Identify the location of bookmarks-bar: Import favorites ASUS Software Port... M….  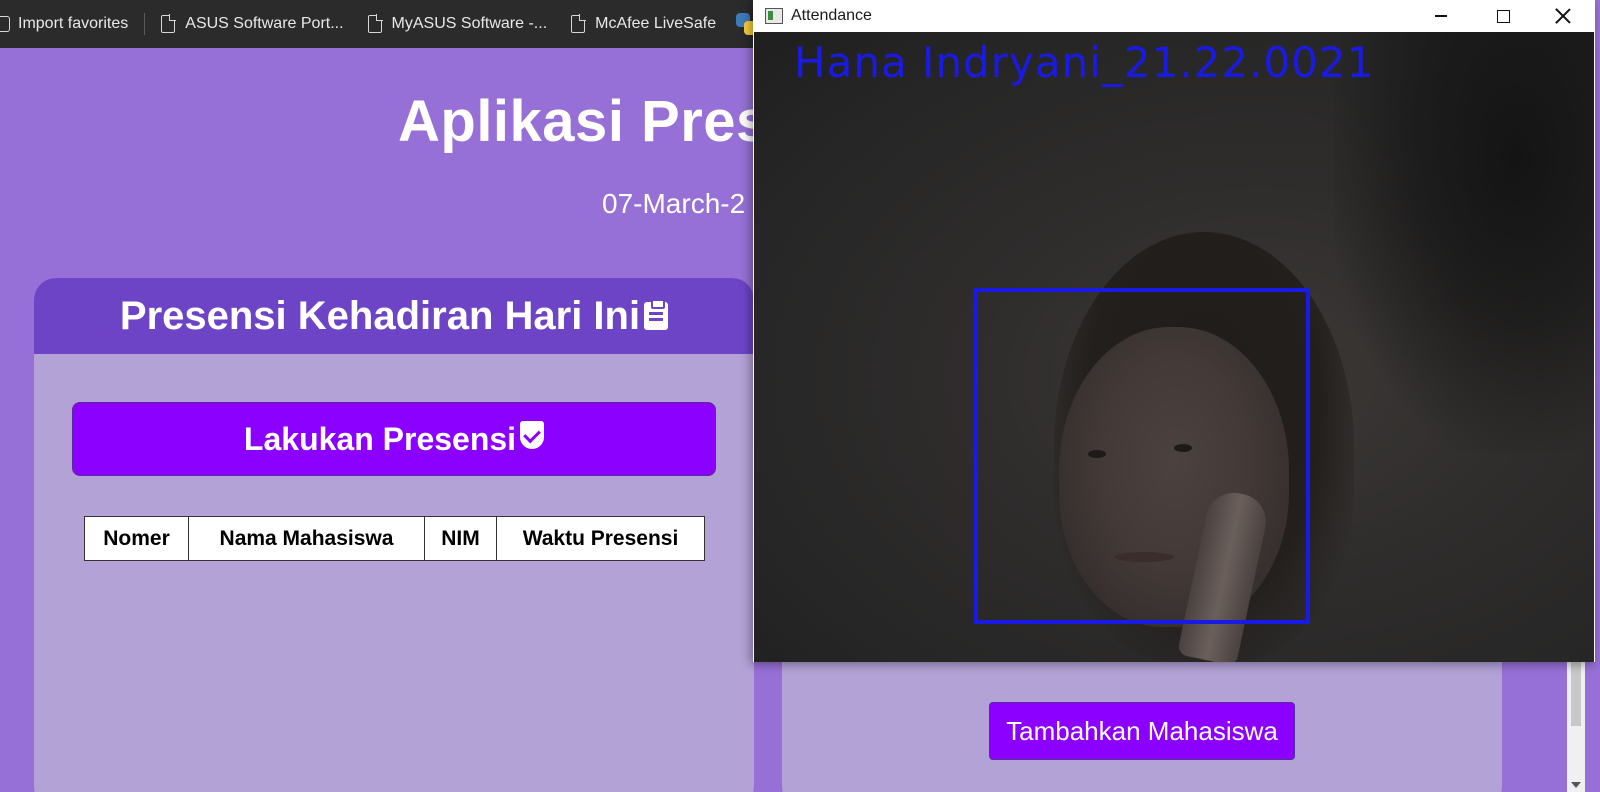
(380, 24).